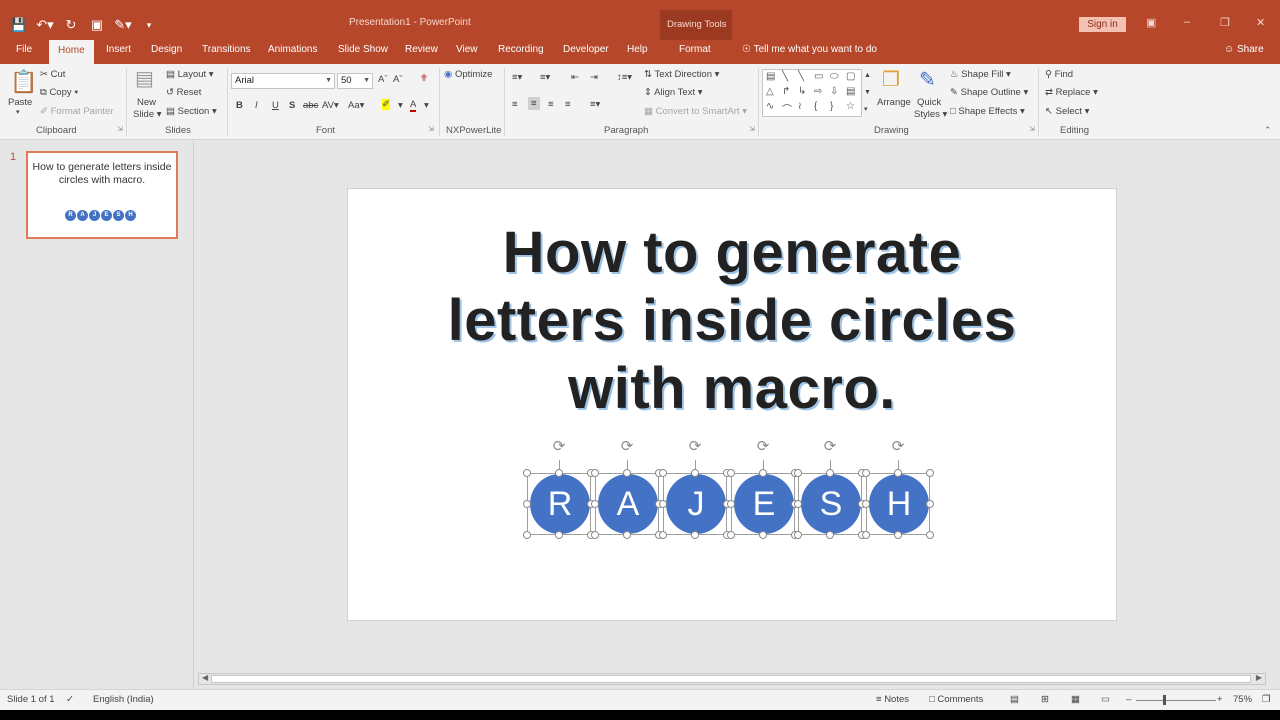 This screenshot has width=1280, height=720. I want to click on tab-format: Format, so click(695, 49).